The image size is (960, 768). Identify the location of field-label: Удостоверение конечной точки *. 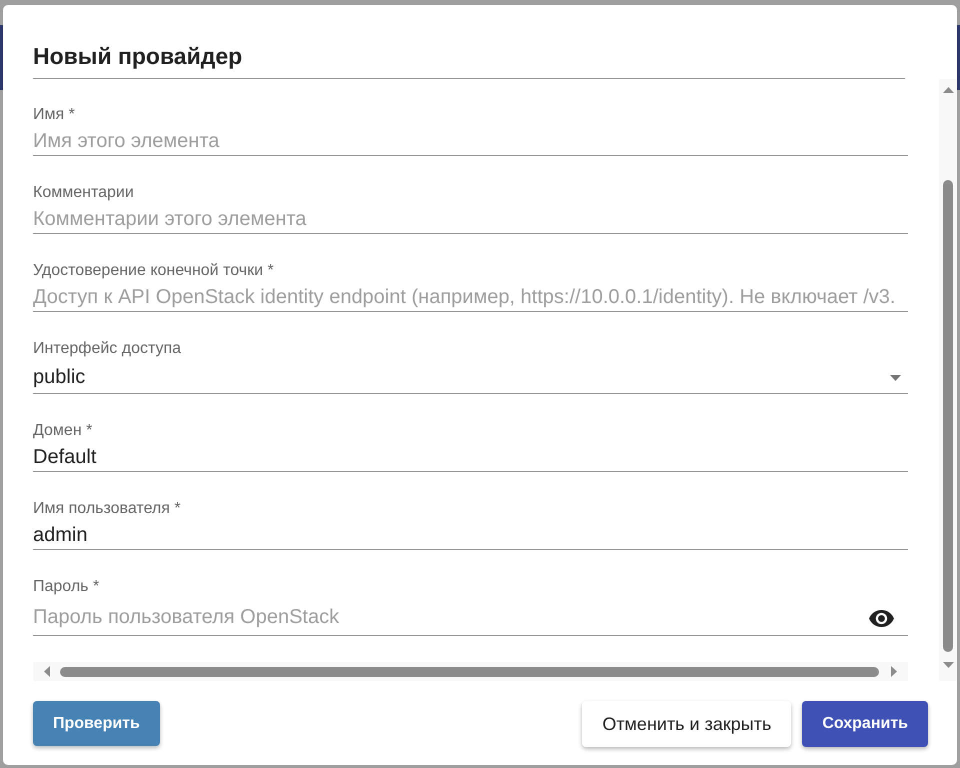
(153, 270).